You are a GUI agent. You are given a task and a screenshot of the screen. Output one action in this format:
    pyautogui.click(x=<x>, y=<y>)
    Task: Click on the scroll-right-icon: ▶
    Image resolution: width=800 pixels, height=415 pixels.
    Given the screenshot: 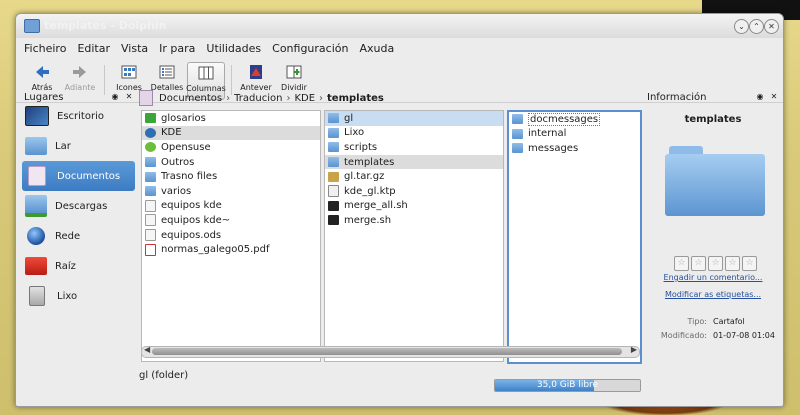 What is the action you would take?
    pyautogui.click(x=634, y=349)
    